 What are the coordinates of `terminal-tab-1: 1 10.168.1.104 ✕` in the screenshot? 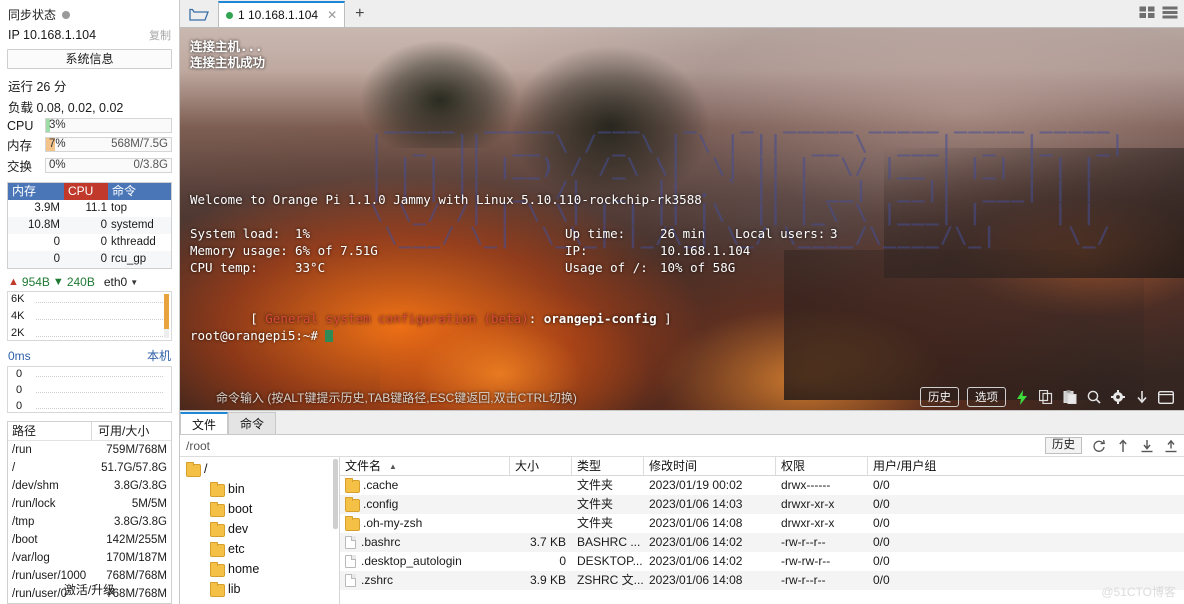 It's located at (282, 14).